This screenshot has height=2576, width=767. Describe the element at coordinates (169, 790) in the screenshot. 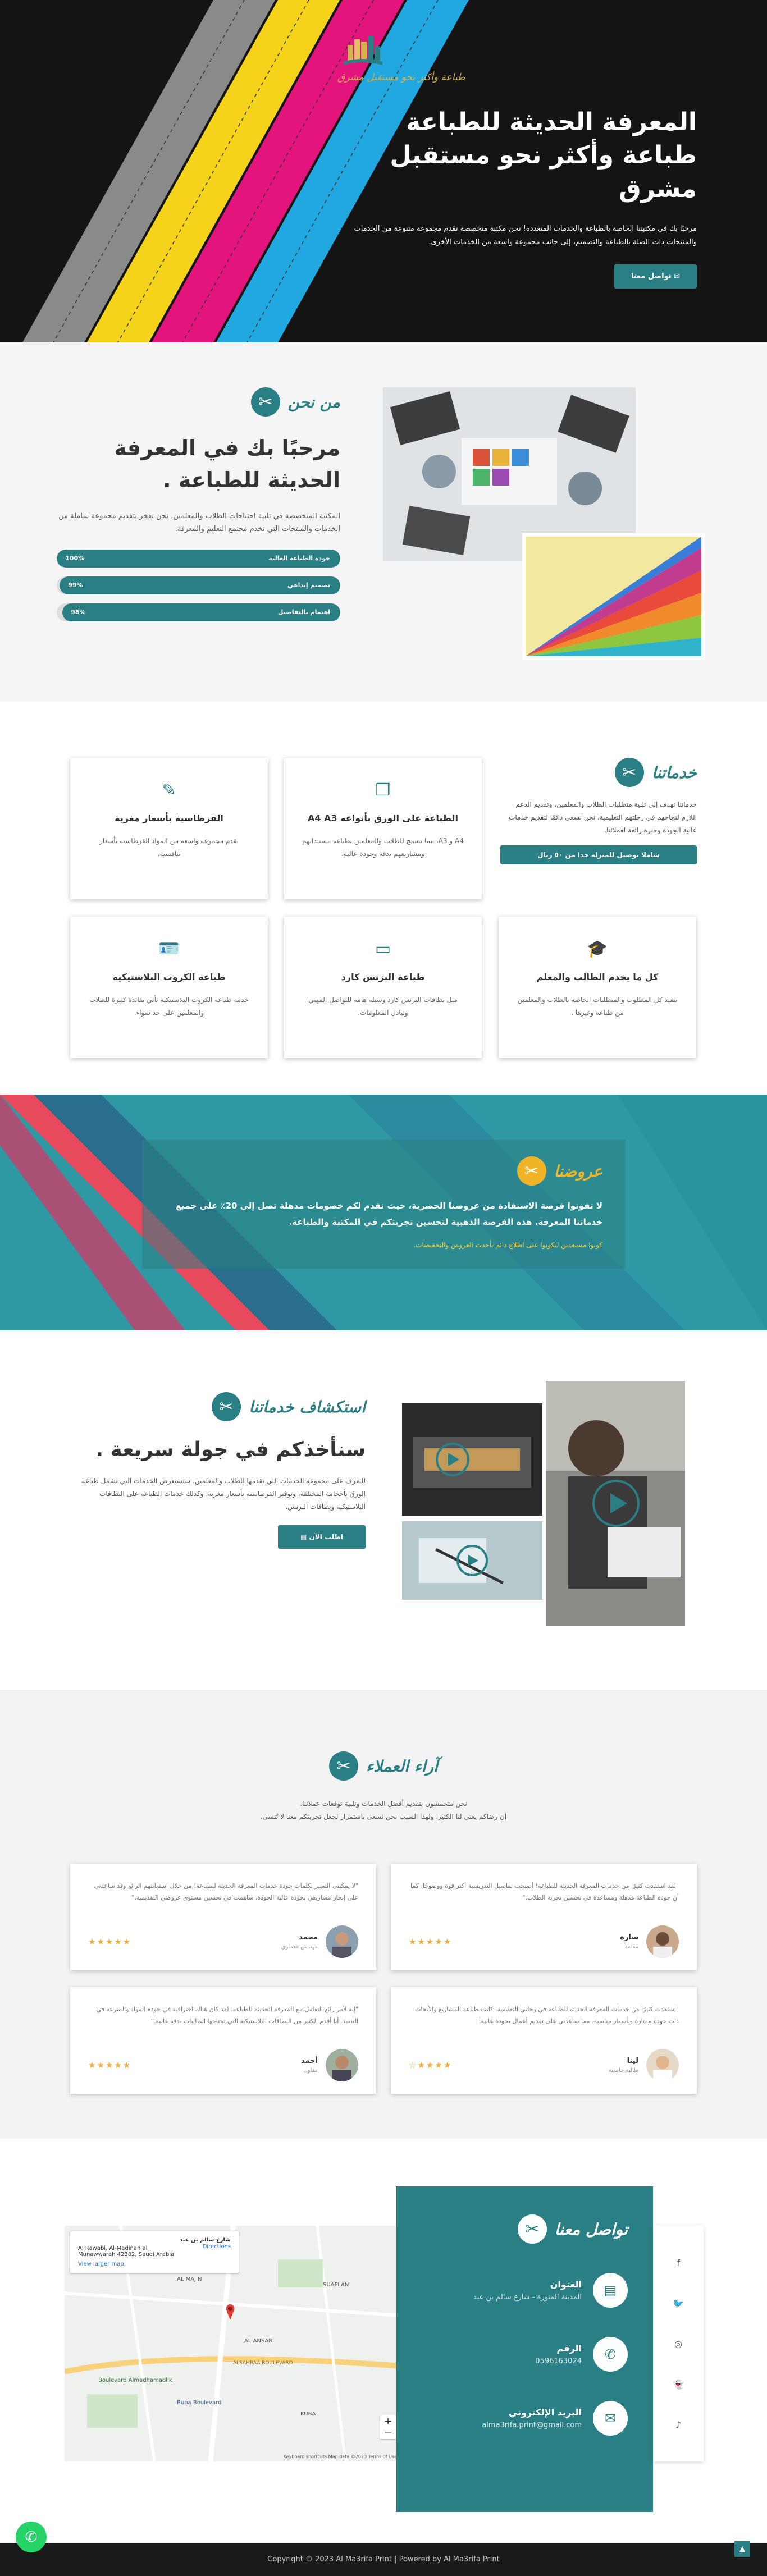

I see `pencil-icon: ✎` at that location.